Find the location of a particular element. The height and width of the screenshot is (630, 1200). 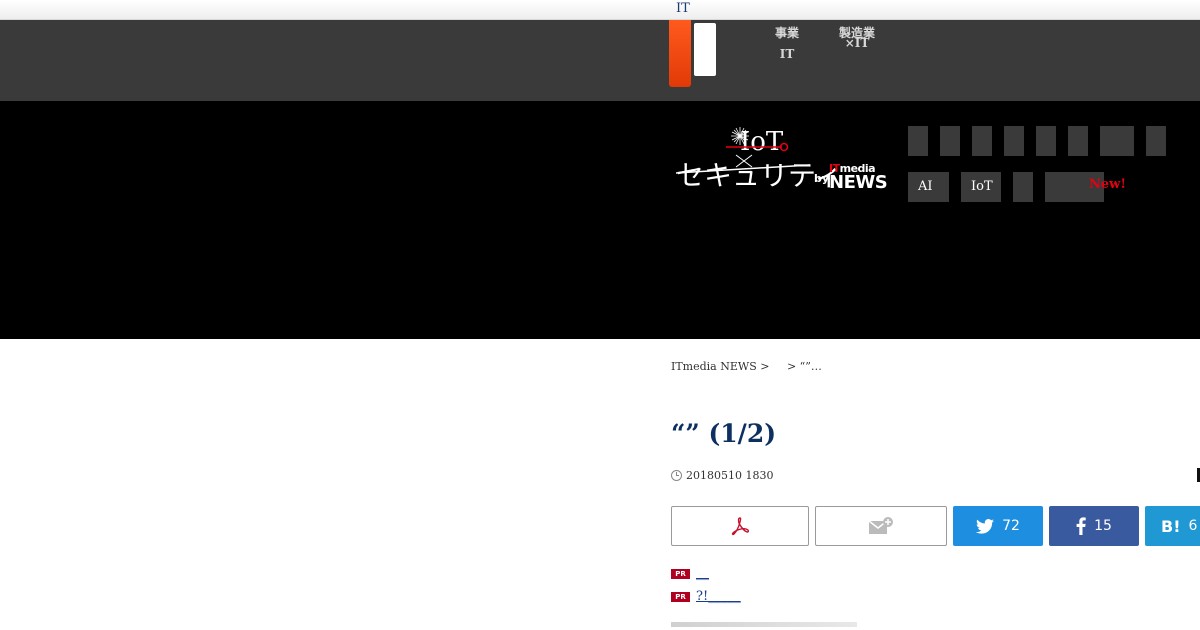

faded-text-line is located at coordinates (764, 624).